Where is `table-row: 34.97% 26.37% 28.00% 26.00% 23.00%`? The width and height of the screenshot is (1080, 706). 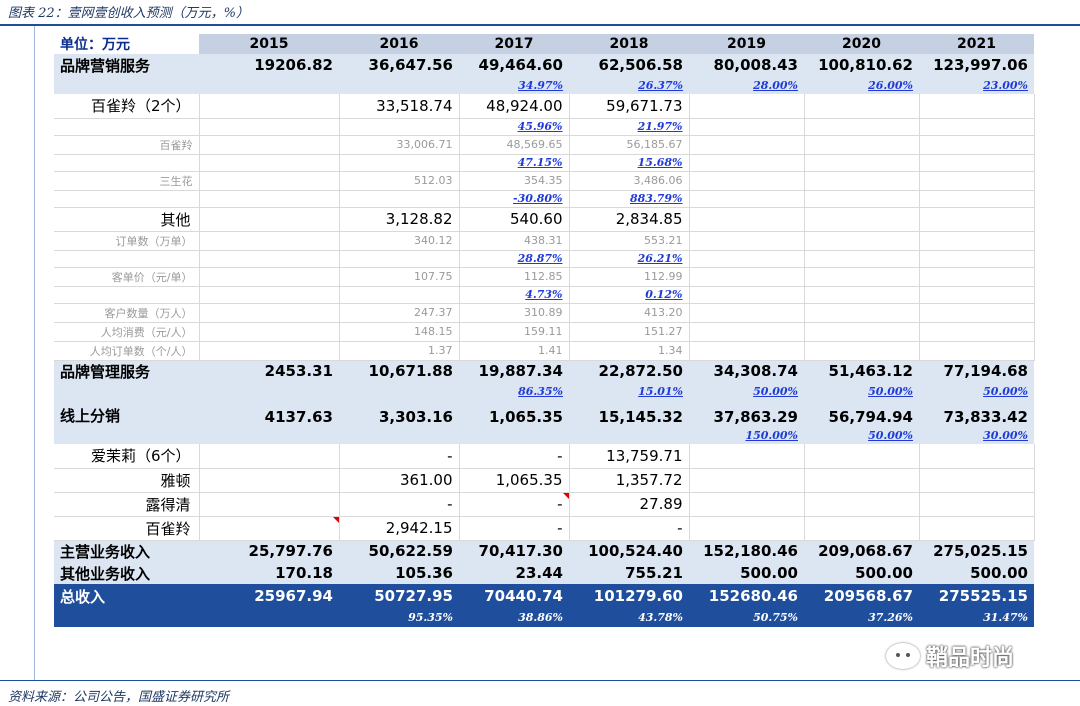 table-row: 34.97% 26.37% 28.00% 26.00% 23.00% is located at coordinates (544, 85).